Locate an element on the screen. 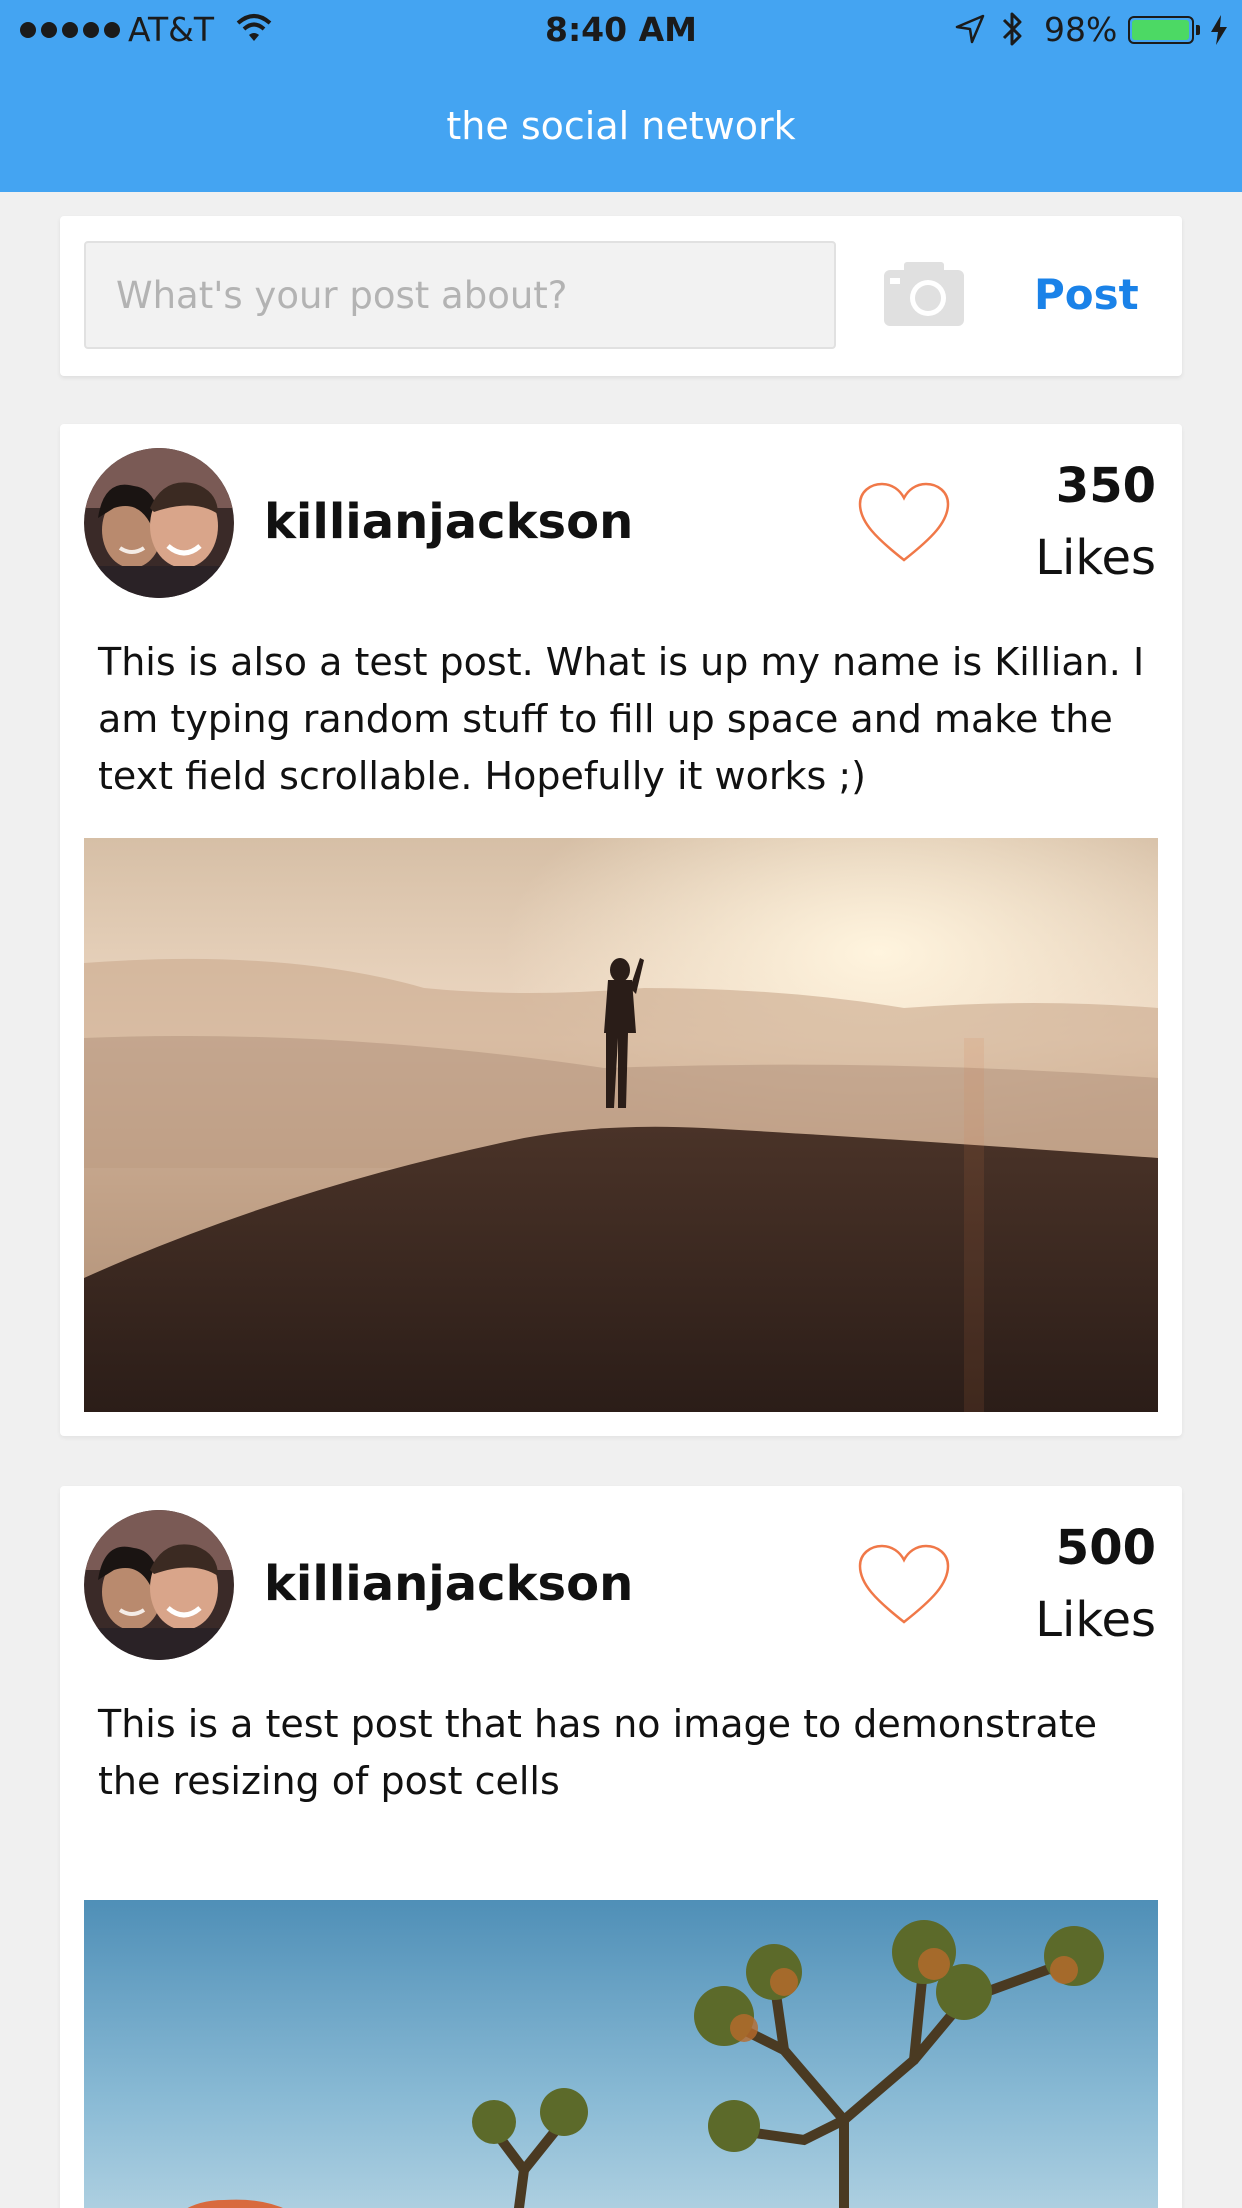 Image resolution: width=1242 pixels, height=2208 pixels. post-input is located at coordinates (460, 295).